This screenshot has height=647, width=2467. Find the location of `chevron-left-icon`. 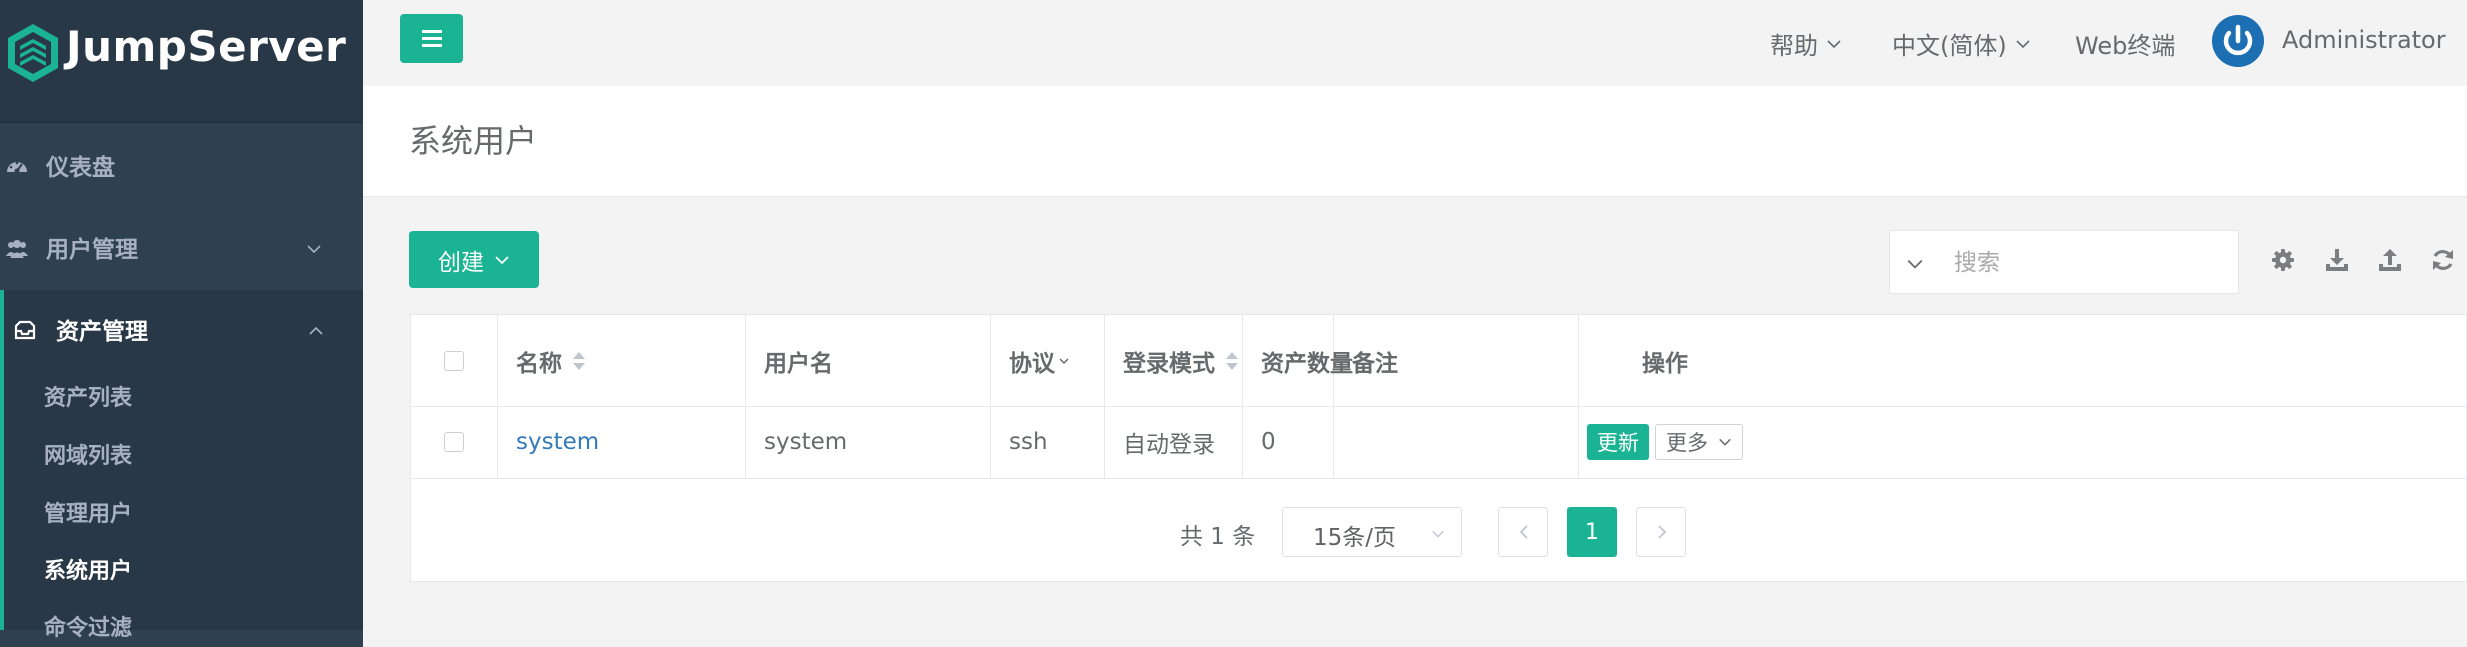

chevron-left-icon is located at coordinates (1523, 532).